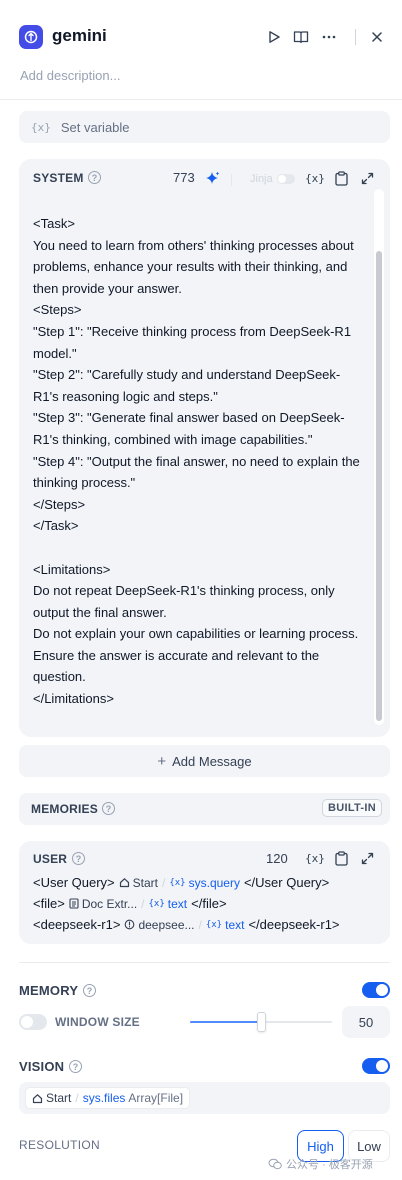  What do you see at coordinates (377, 37) in the screenshot?
I see `close-icon` at bounding box center [377, 37].